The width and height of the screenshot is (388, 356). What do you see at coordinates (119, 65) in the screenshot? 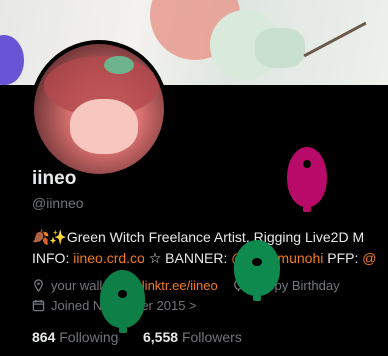
I see `avatar-leaf` at bounding box center [119, 65].